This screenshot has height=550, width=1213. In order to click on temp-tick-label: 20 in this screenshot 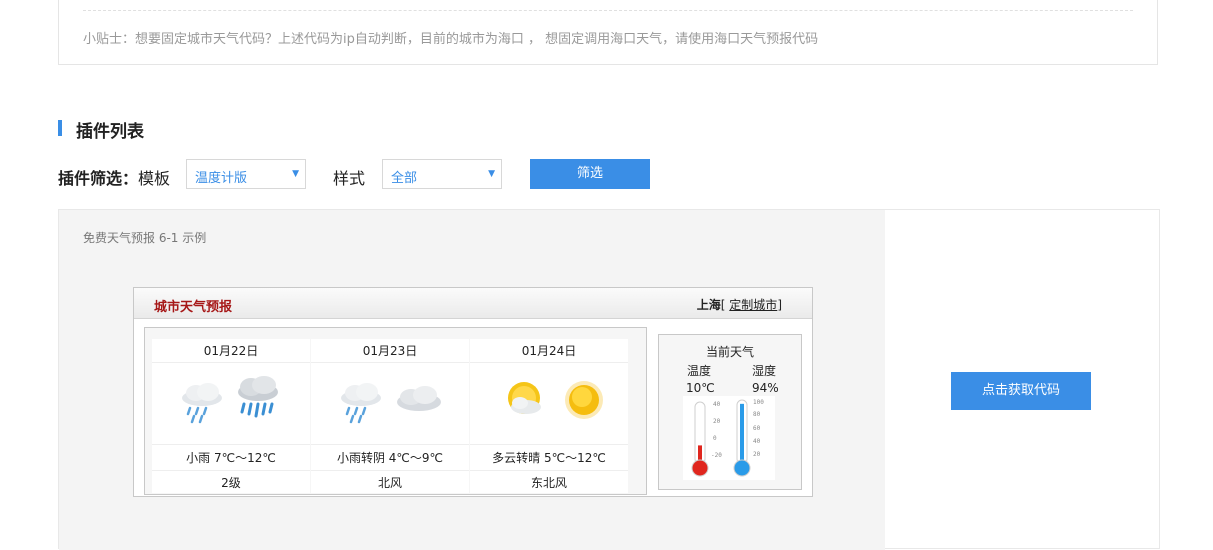, I will do `click(717, 421)`.